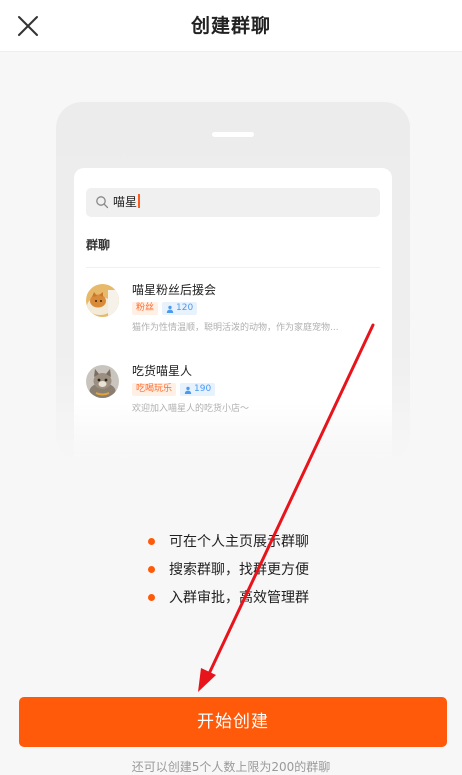 The width and height of the screenshot is (462, 775). What do you see at coordinates (102, 202) in the screenshot?
I see `search-icon` at bounding box center [102, 202].